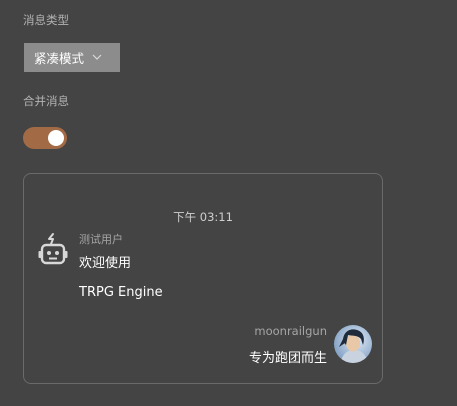 This screenshot has height=406, width=457. I want to click on message-type-value: 紧凑模式, so click(59, 58).